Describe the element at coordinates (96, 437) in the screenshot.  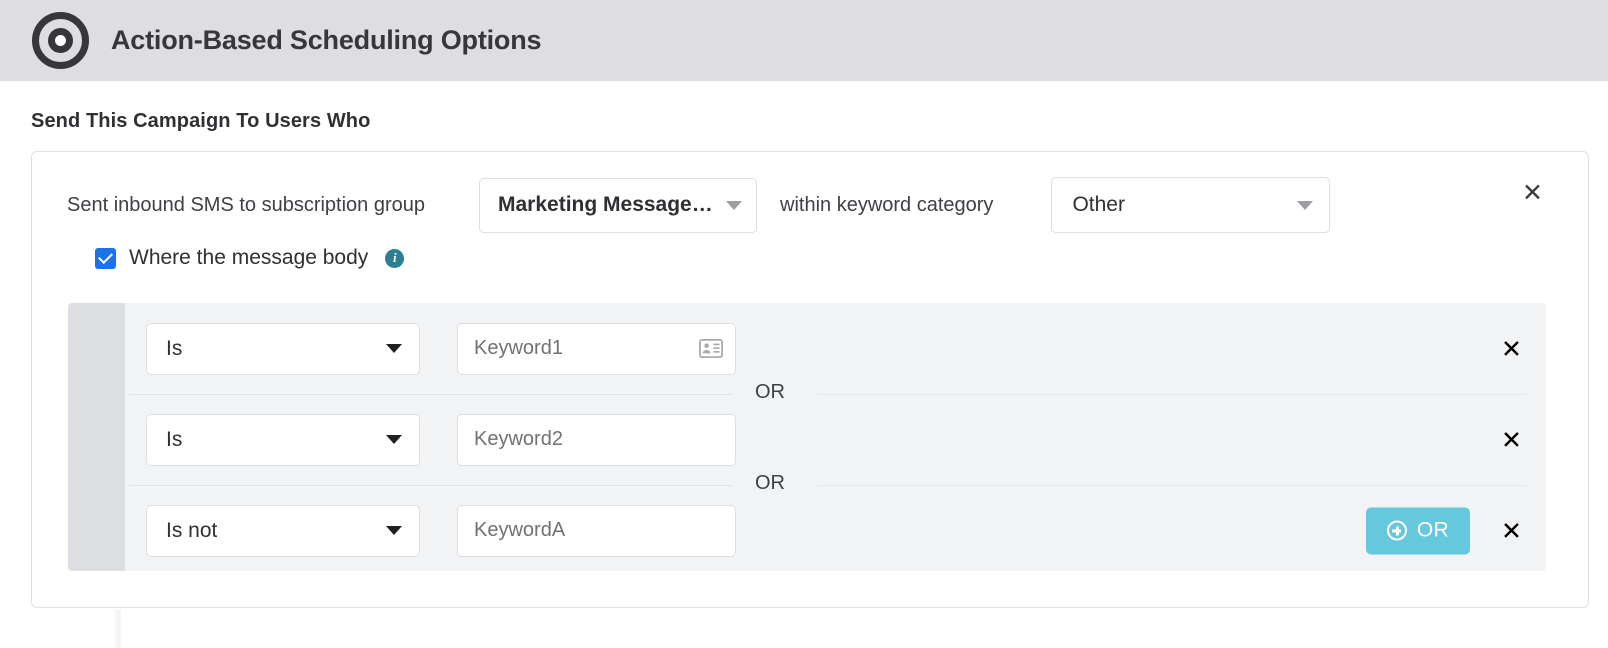
I see `keyword-group-rail` at that location.